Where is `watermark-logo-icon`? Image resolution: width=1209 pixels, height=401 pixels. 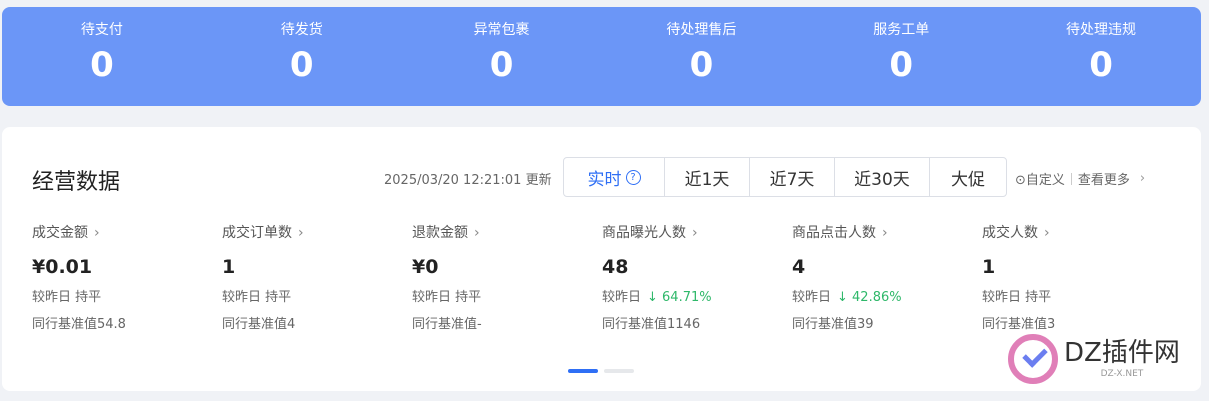
watermark-logo-icon is located at coordinates (1033, 359).